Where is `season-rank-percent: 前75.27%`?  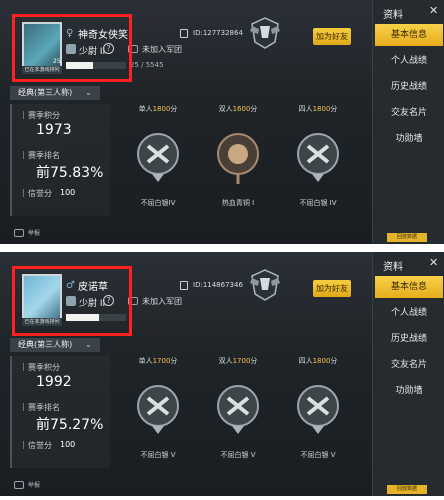 season-rank-percent: 前75.27% is located at coordinates (70, 425).